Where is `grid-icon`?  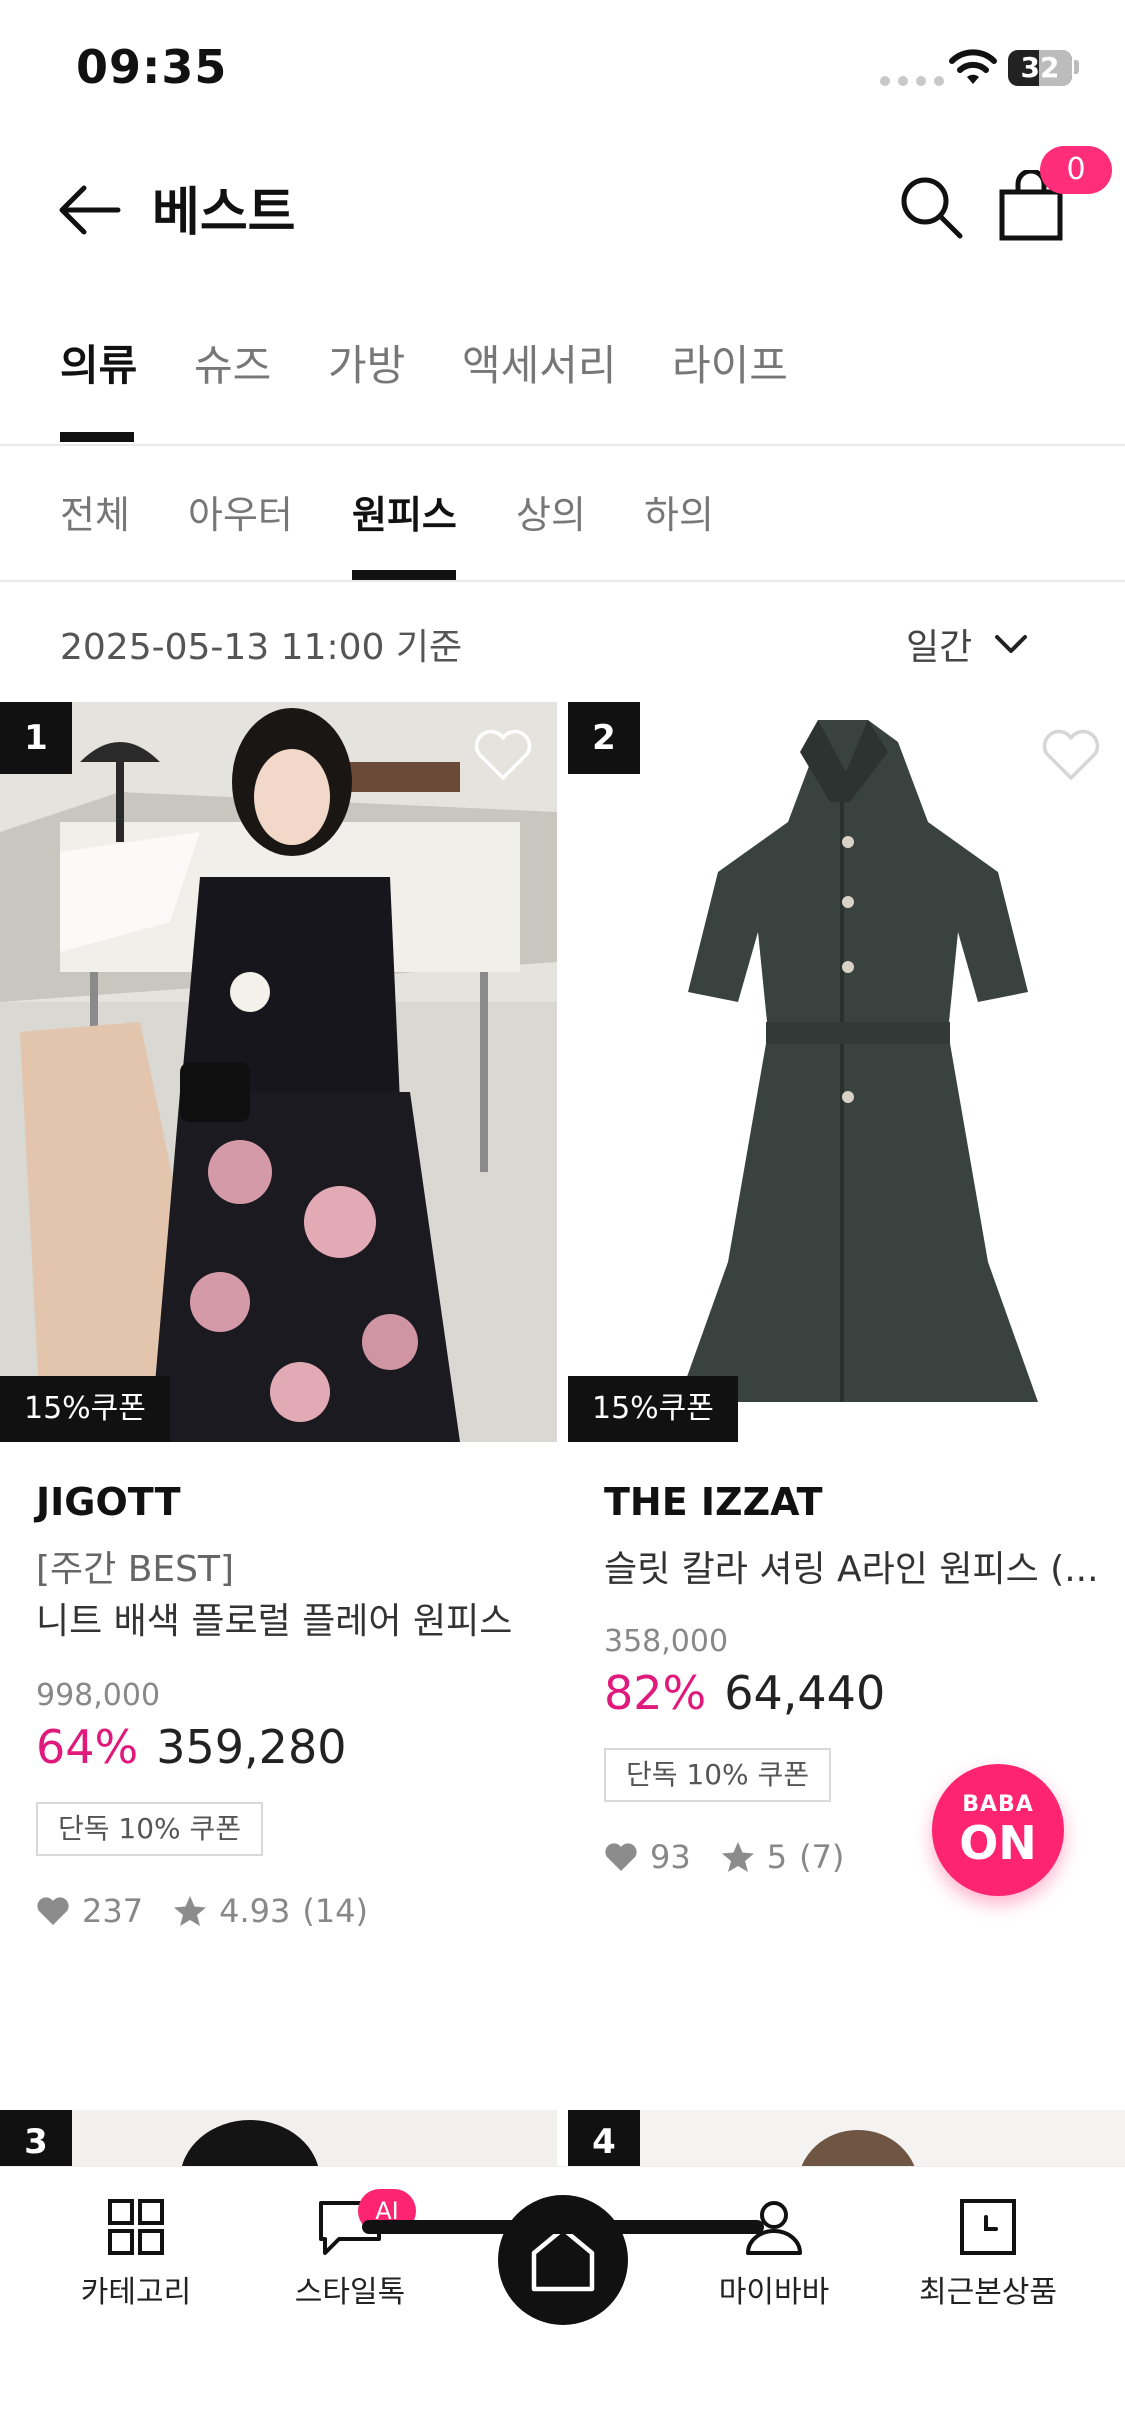
grid-icon is located at coordinates (136, 2227).